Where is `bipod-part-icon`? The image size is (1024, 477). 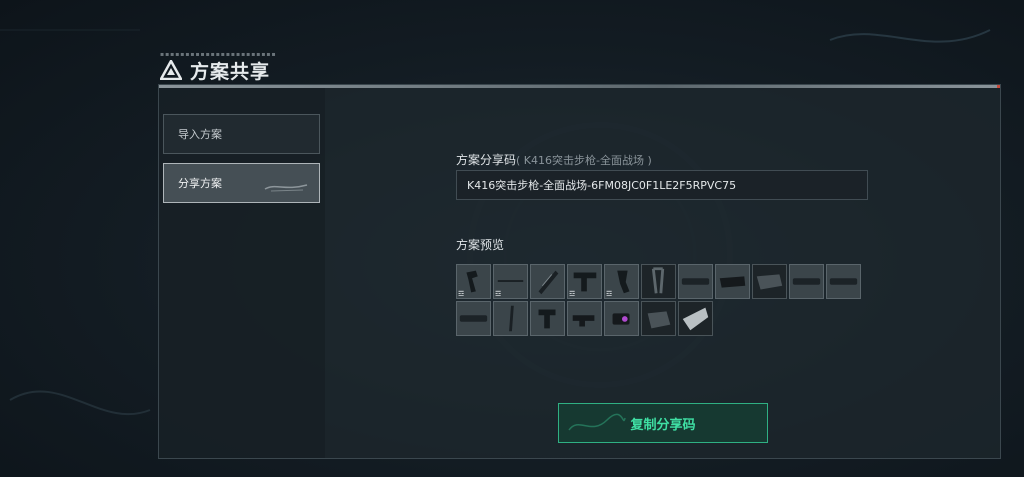
bipod-part-icon is located at coordinates (658, 281).